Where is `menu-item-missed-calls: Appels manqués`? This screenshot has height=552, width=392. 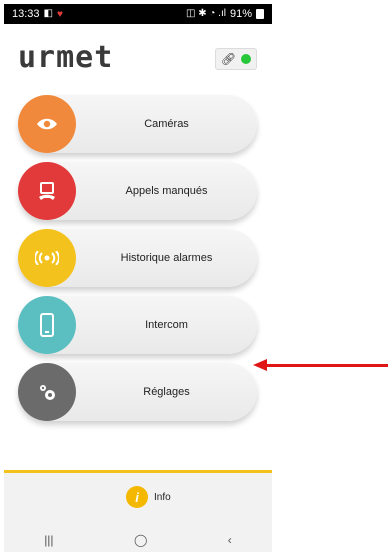
menu-item-missed-calls: Appels manqués is located at coordinates (137, 191).